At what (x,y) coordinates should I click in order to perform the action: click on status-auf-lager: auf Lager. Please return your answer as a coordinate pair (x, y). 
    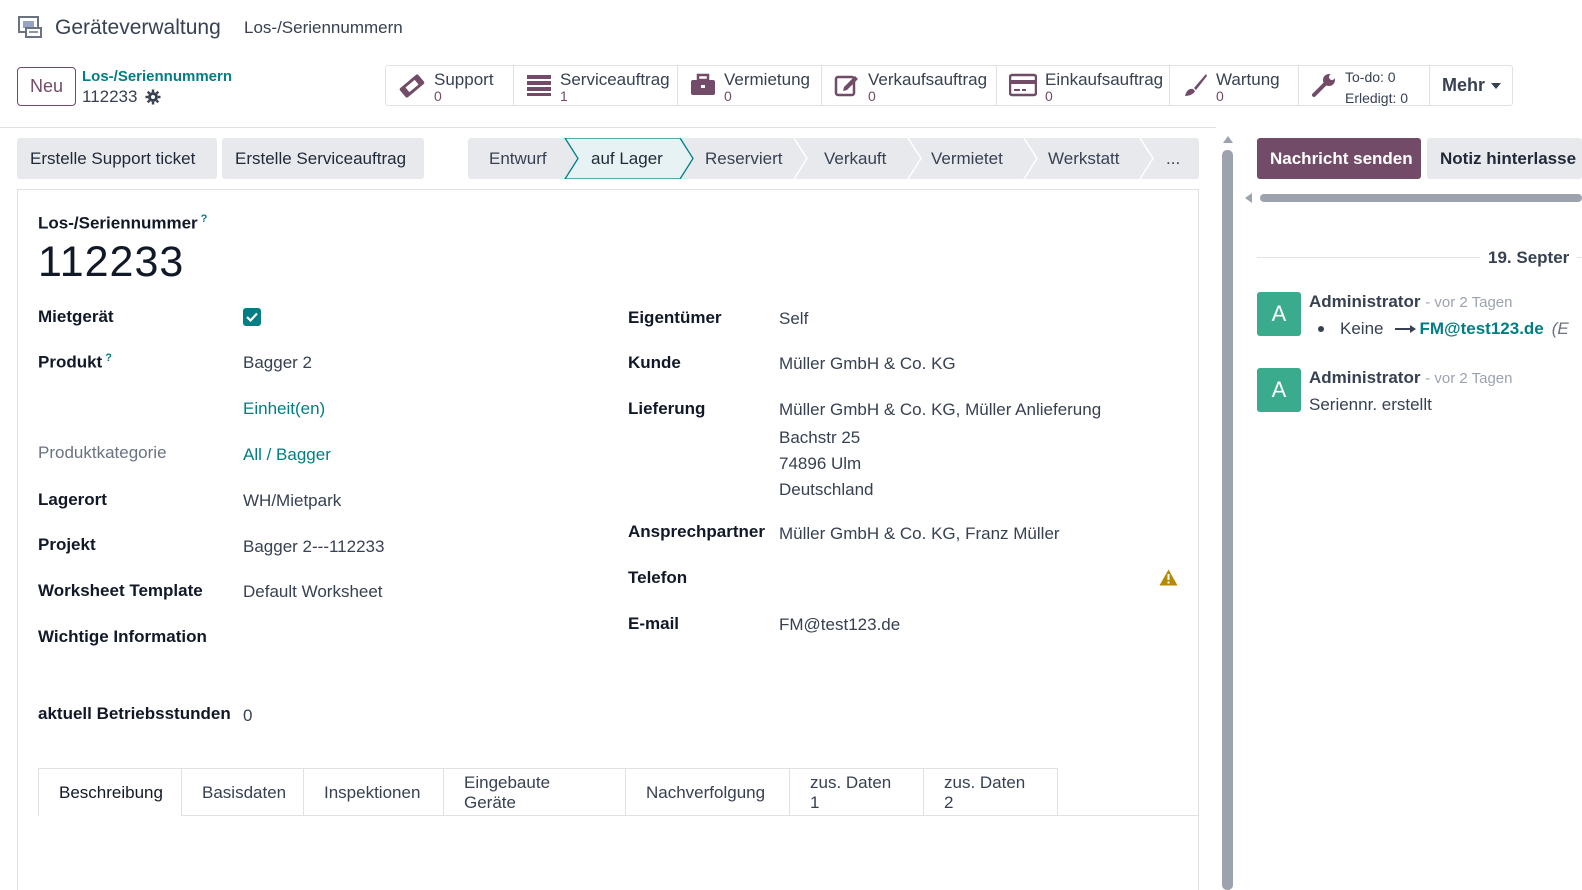
    Looking at the image, I should click on (627, 158).